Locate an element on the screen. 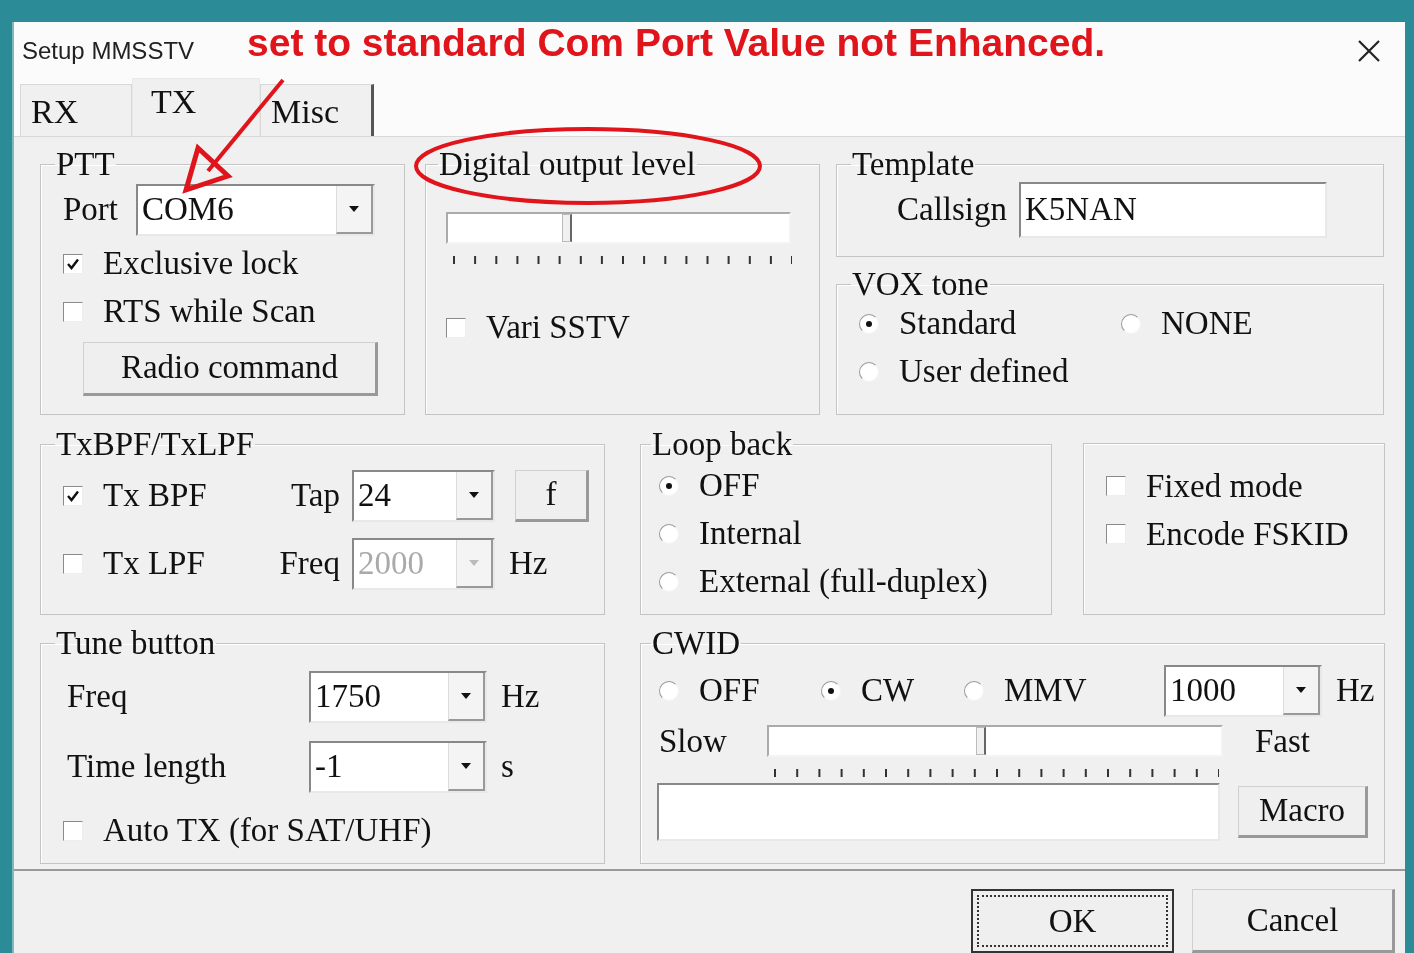 The height and width of the screenshot is (953, 1414). checkbox-label: Fixed mode is located at coordinates (1224, 486).